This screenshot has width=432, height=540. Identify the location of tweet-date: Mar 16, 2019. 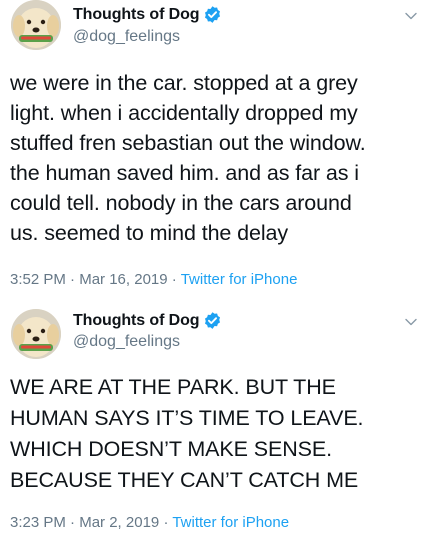
(123, 279).